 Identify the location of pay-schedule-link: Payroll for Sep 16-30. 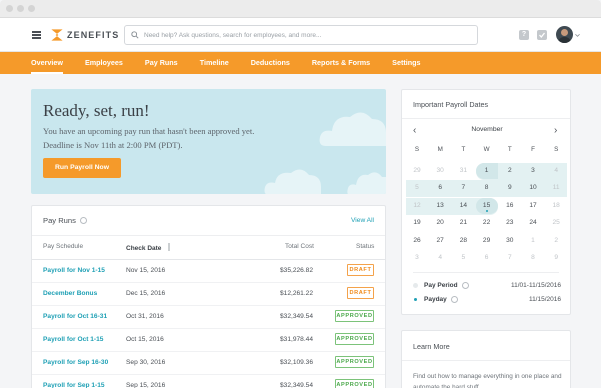
(75, 362).